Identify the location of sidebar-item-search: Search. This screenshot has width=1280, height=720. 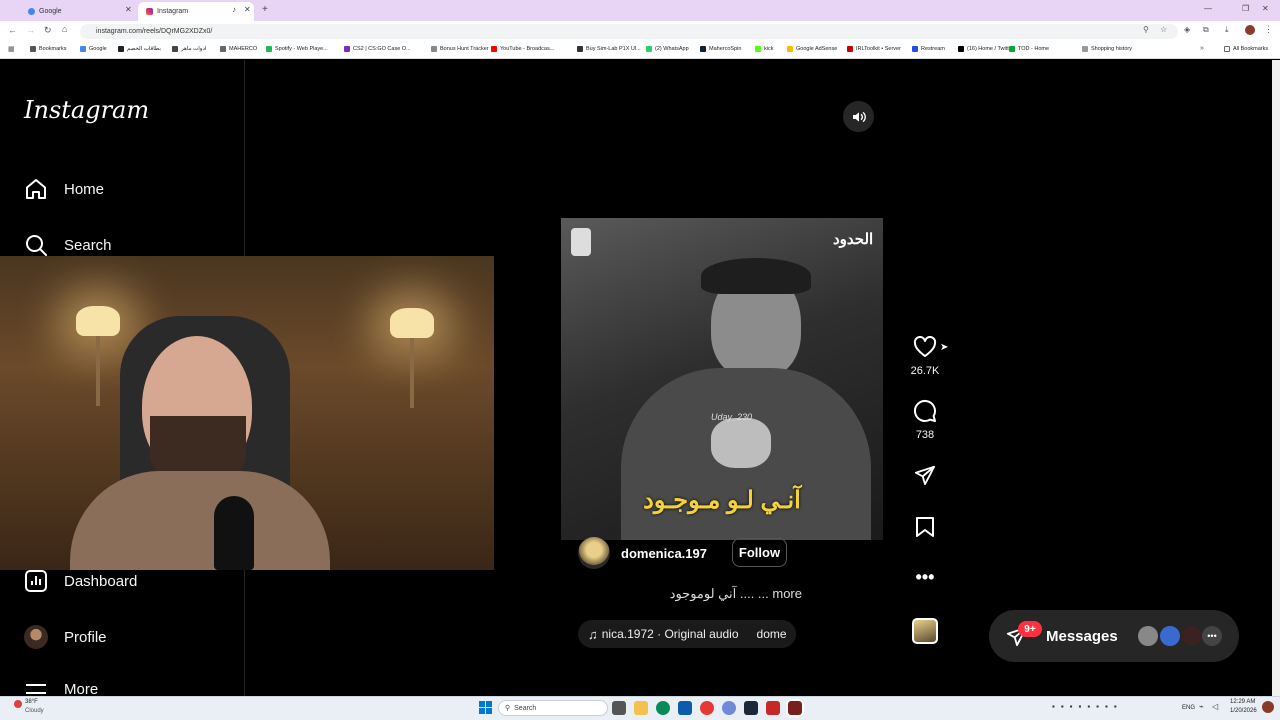
(68, 245).